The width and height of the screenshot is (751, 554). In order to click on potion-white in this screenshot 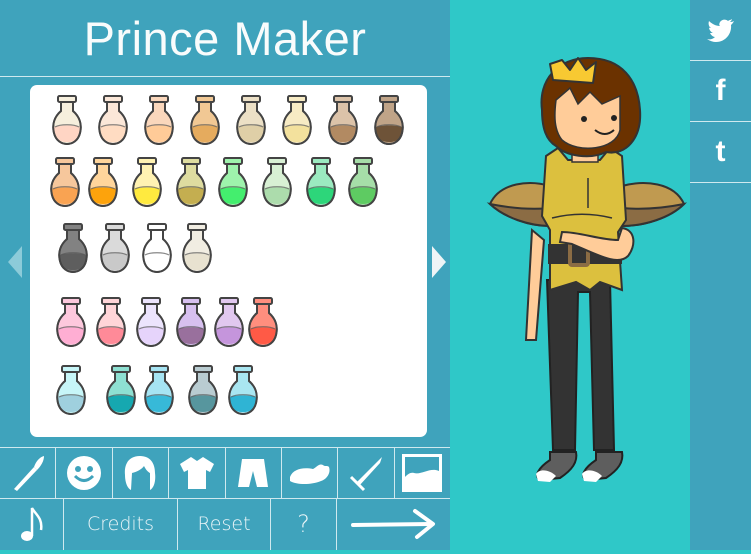, I will do `click(157, 248)`.